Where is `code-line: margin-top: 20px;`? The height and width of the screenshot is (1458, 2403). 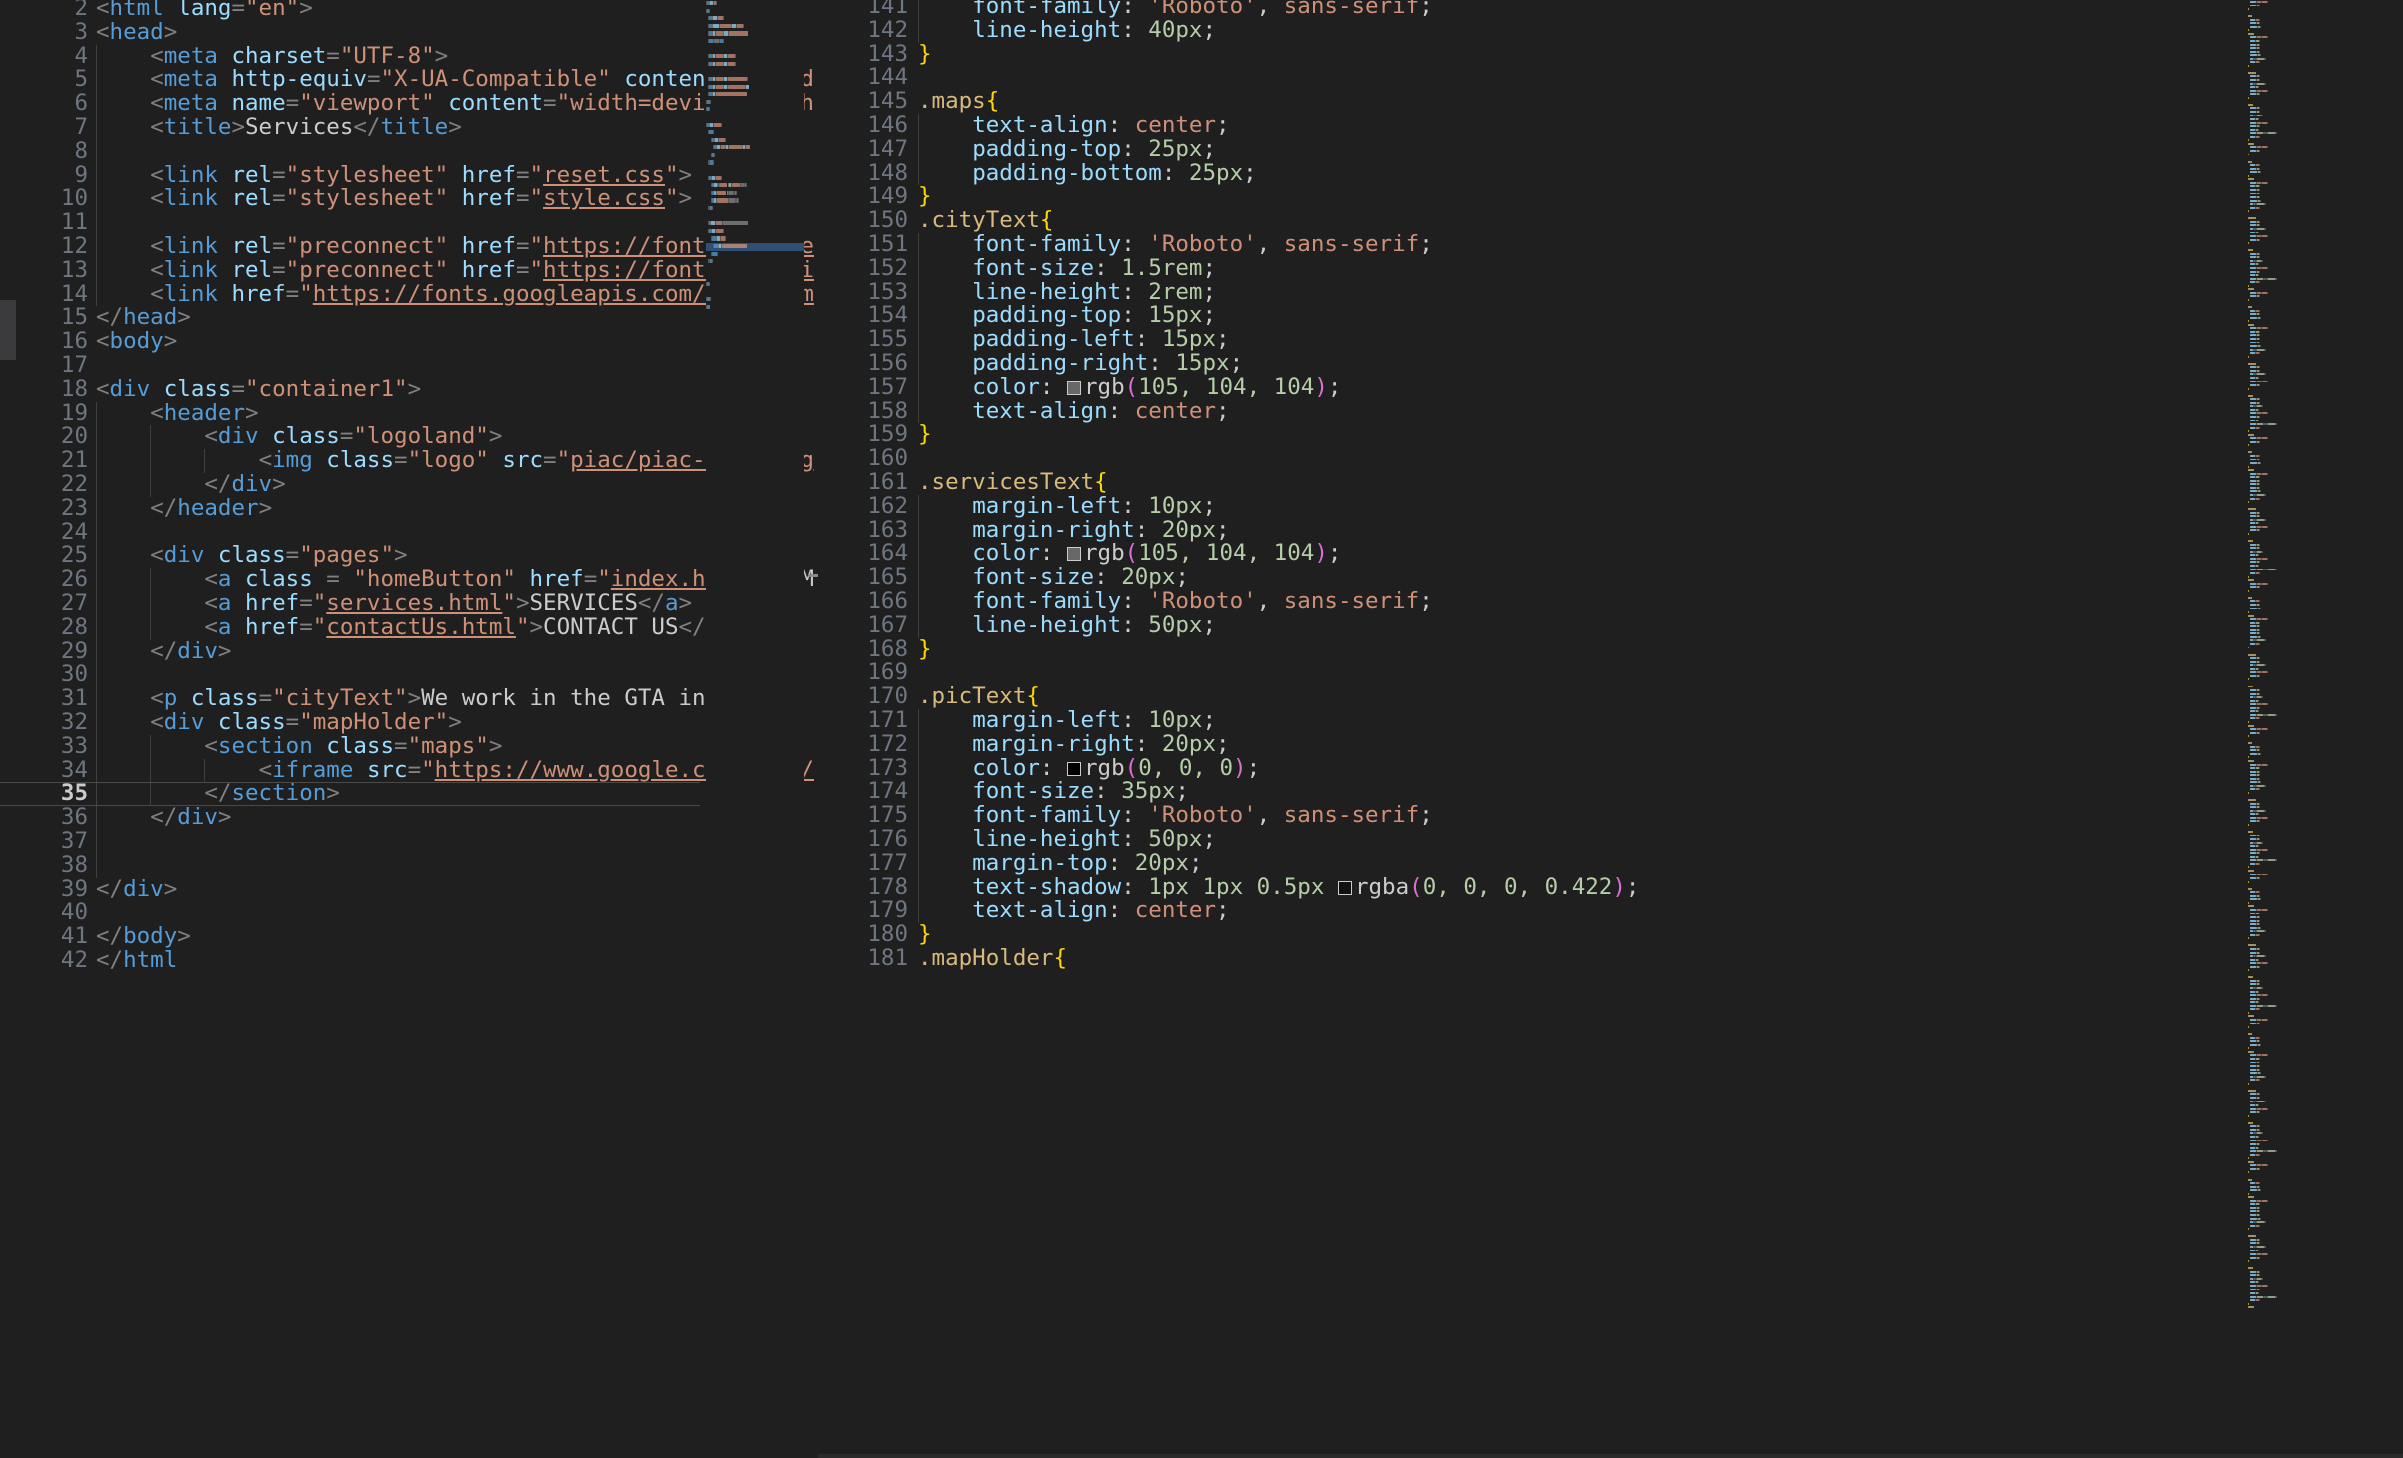
code-line: margin-top: 20px; is located at coordinates (1060, 862).